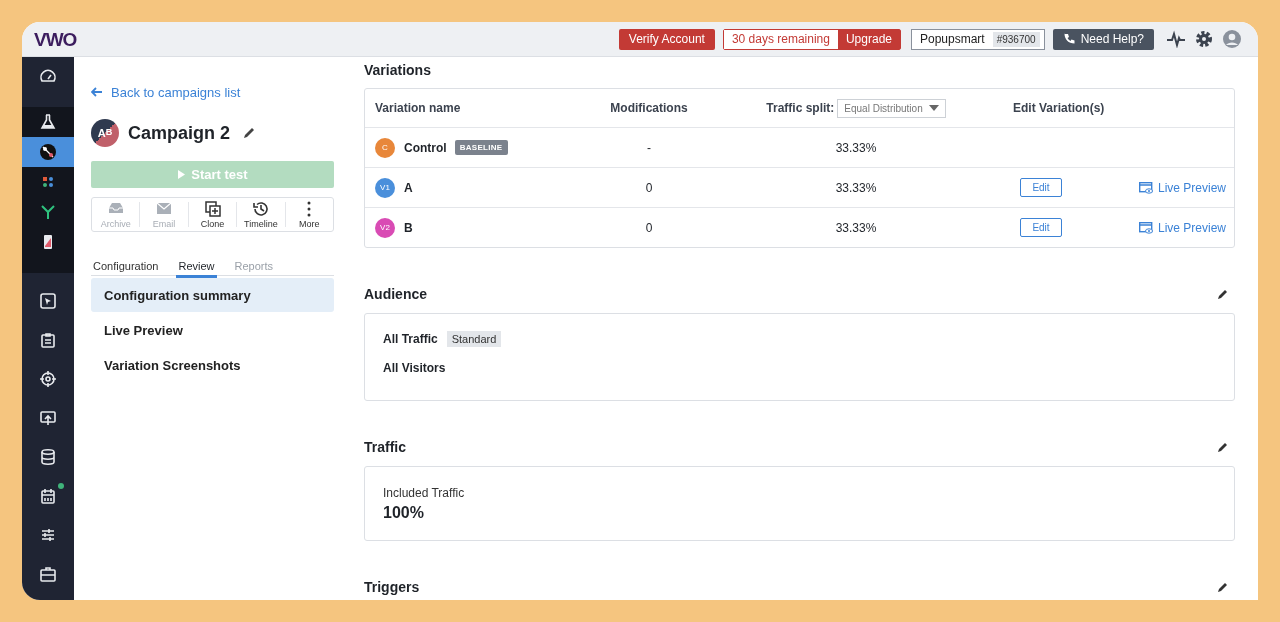 Image resolution: width=1280 pixels, height=622 pixels. I want to click on toolbar-button: Timeline, so click(260, 214).